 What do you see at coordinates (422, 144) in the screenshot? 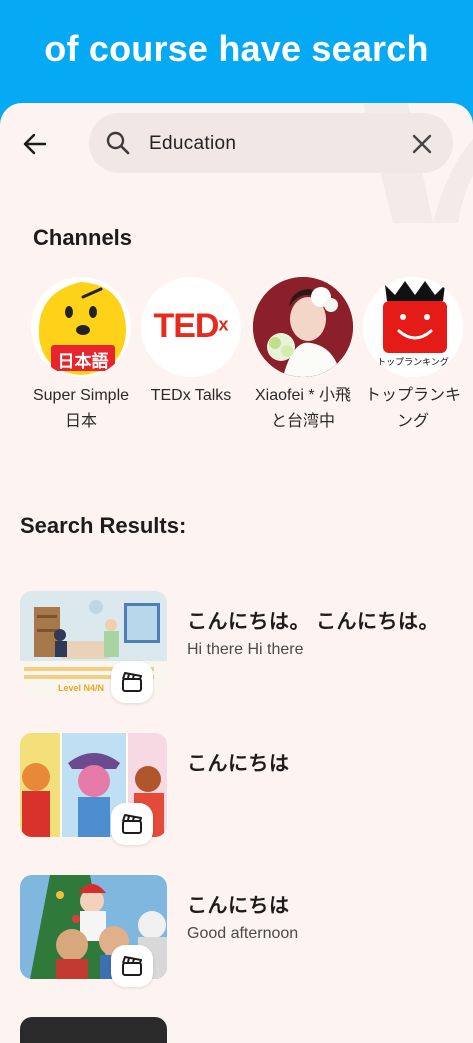
I see `close-icon` at bounding box center [422, 144].